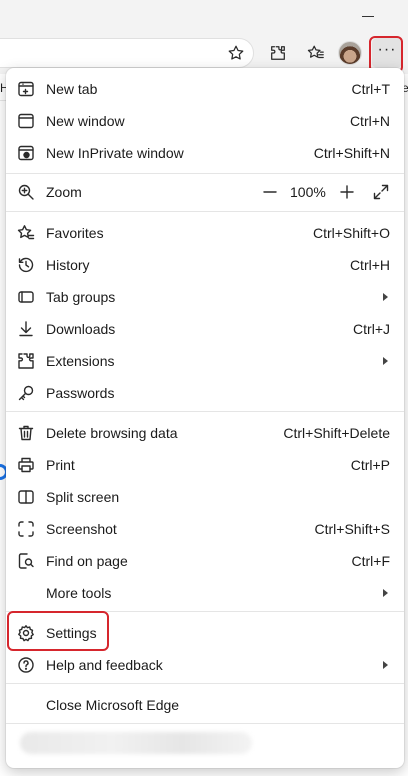  I want to click on menu-item-zoom: Zoom 100%, so click(205, 192).